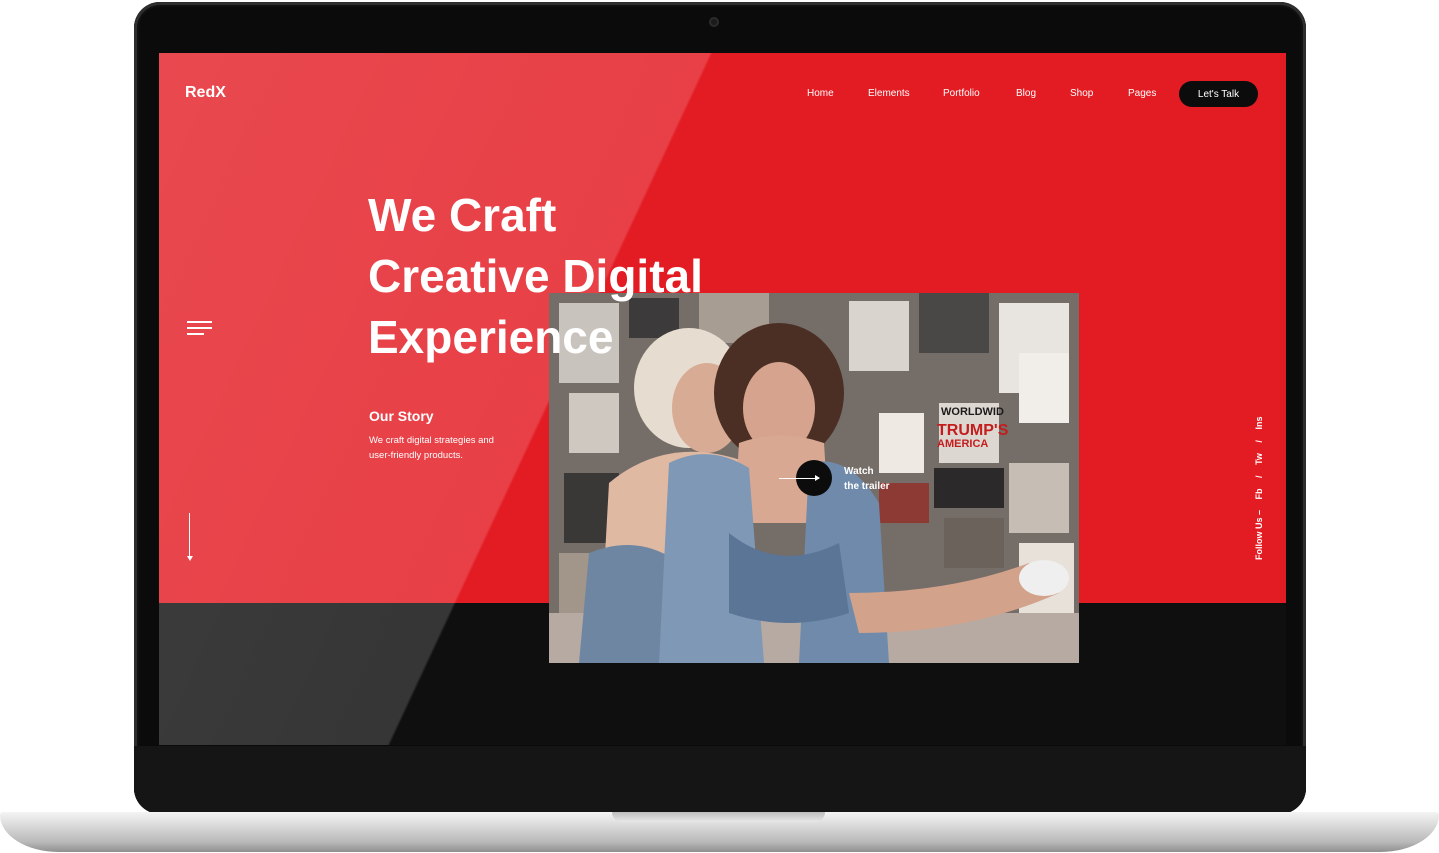 The height and width of the screenshot is (853, 1439). Describe the element at coordinates (1142, 93) in the screenshot. I see `nav-item-pages: Pages` at that location.